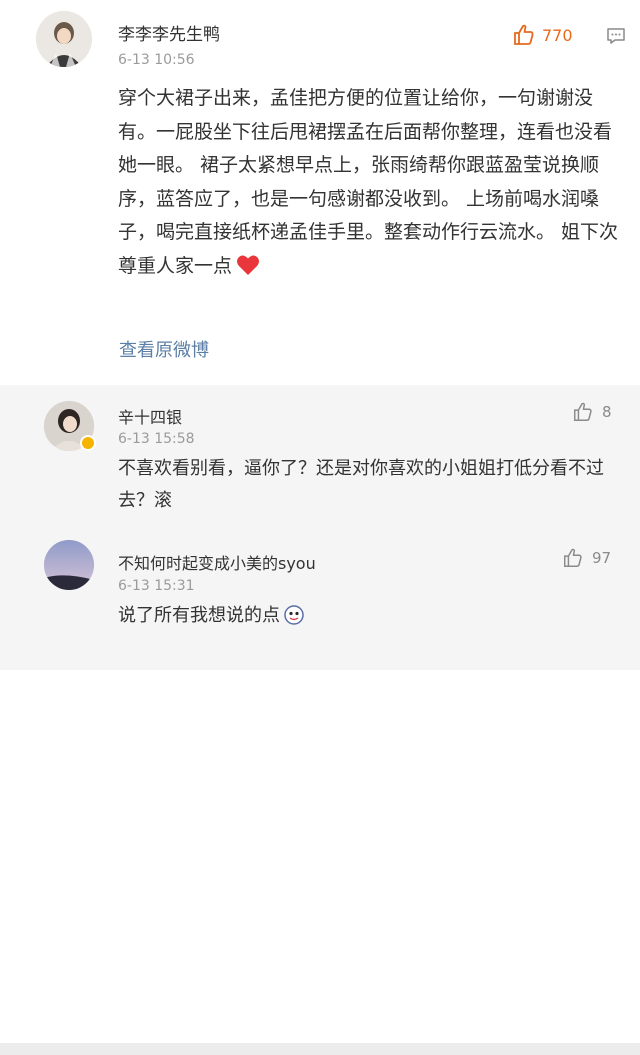 The width and height of the screenshot is (640, 1055). I want to click on heart-emoji-icon, so click(248, 265).